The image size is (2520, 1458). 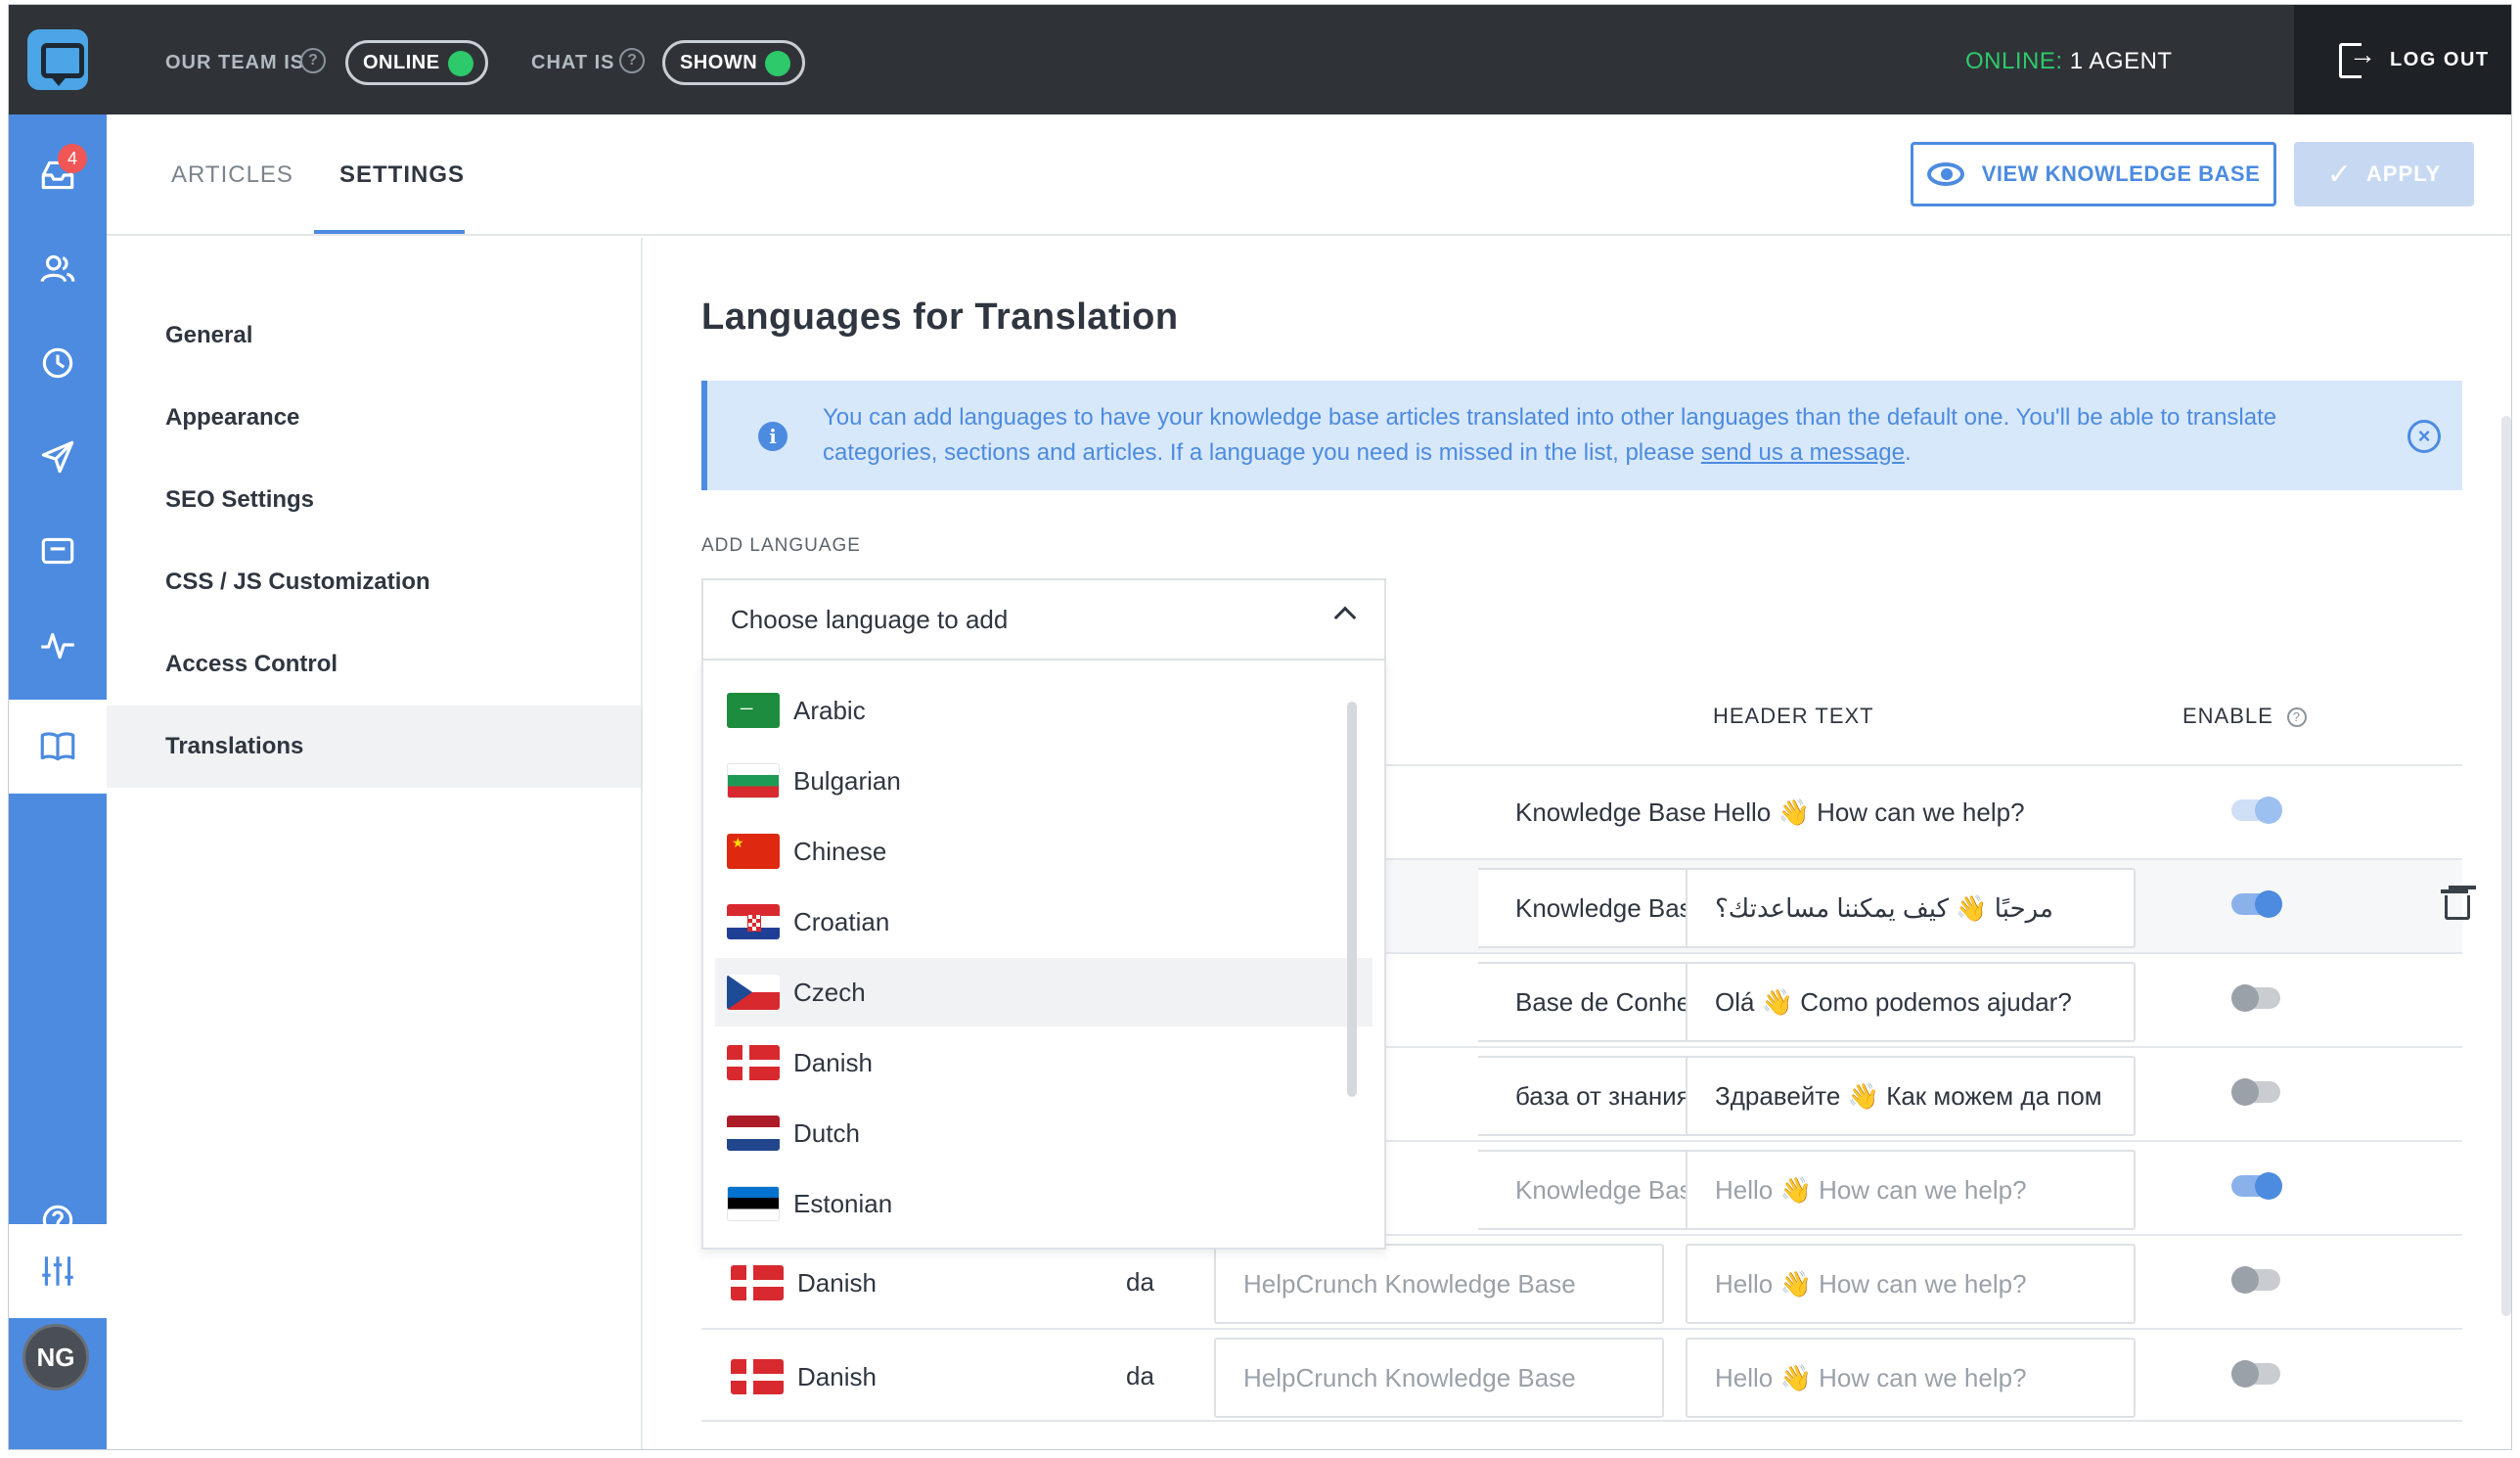 What do you see at coordinates (753, 1204) in the screenshot?
I see `estonian-flag-icon` at bounding box center [753, 1204].